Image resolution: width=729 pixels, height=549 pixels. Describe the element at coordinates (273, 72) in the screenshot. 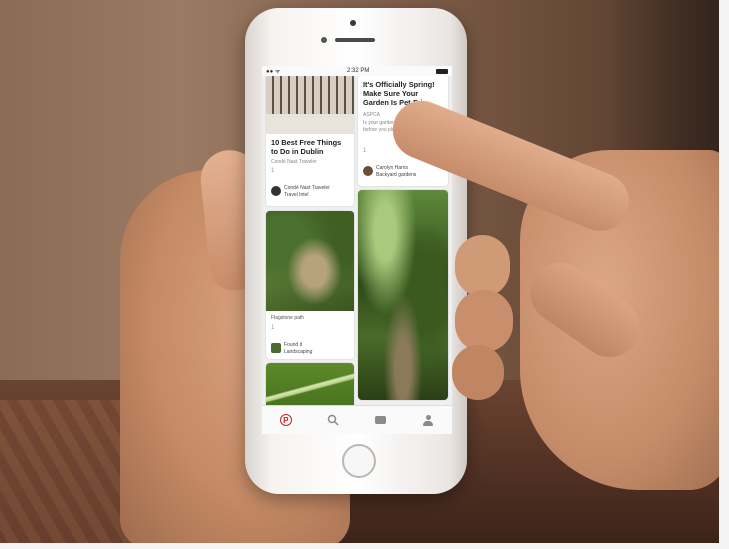

I see `signal-indicator: ●● ᯤ` at that location.